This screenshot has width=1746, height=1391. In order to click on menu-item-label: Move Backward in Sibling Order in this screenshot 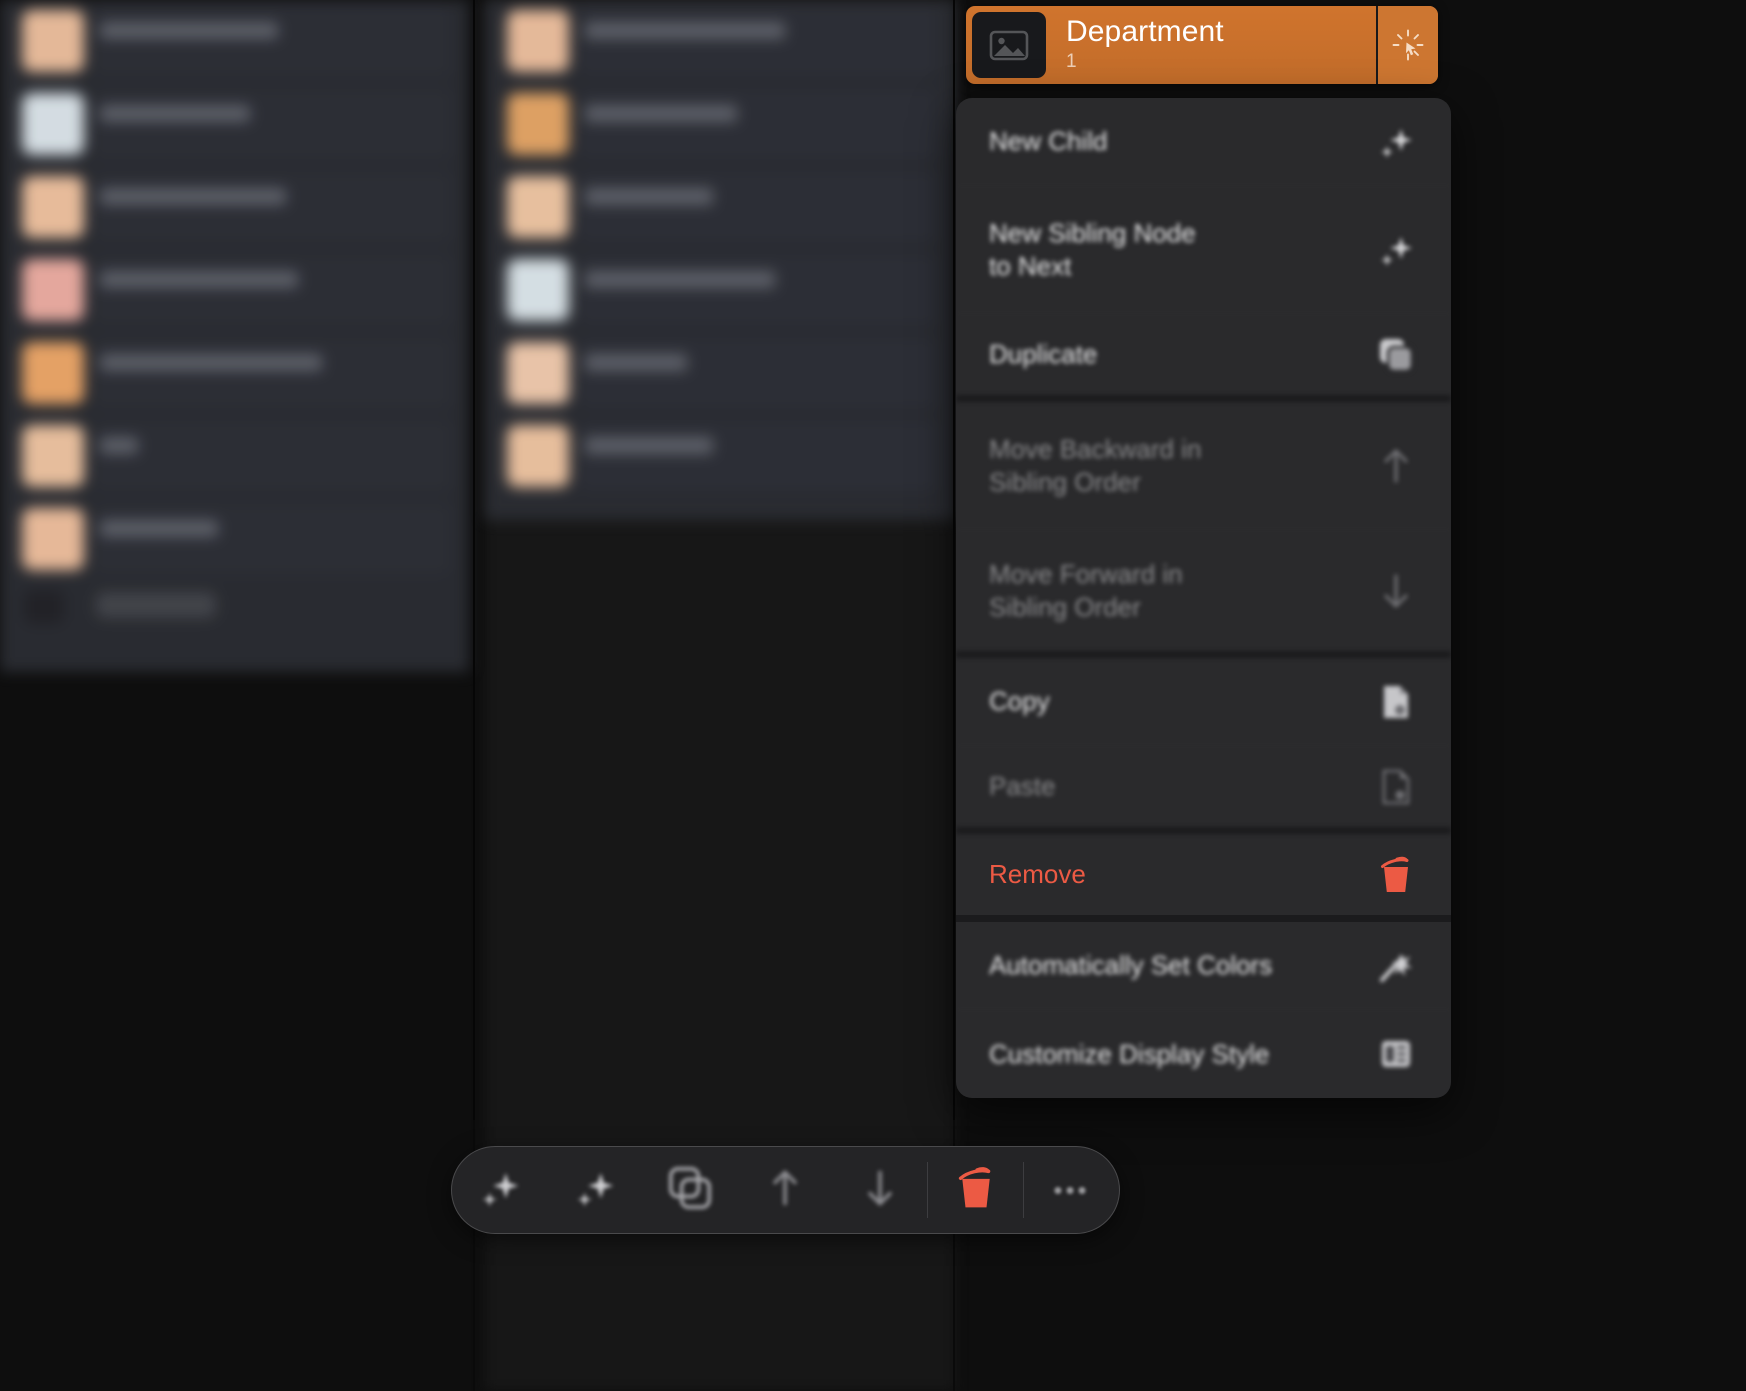, I will do `click(1095, 465)`.